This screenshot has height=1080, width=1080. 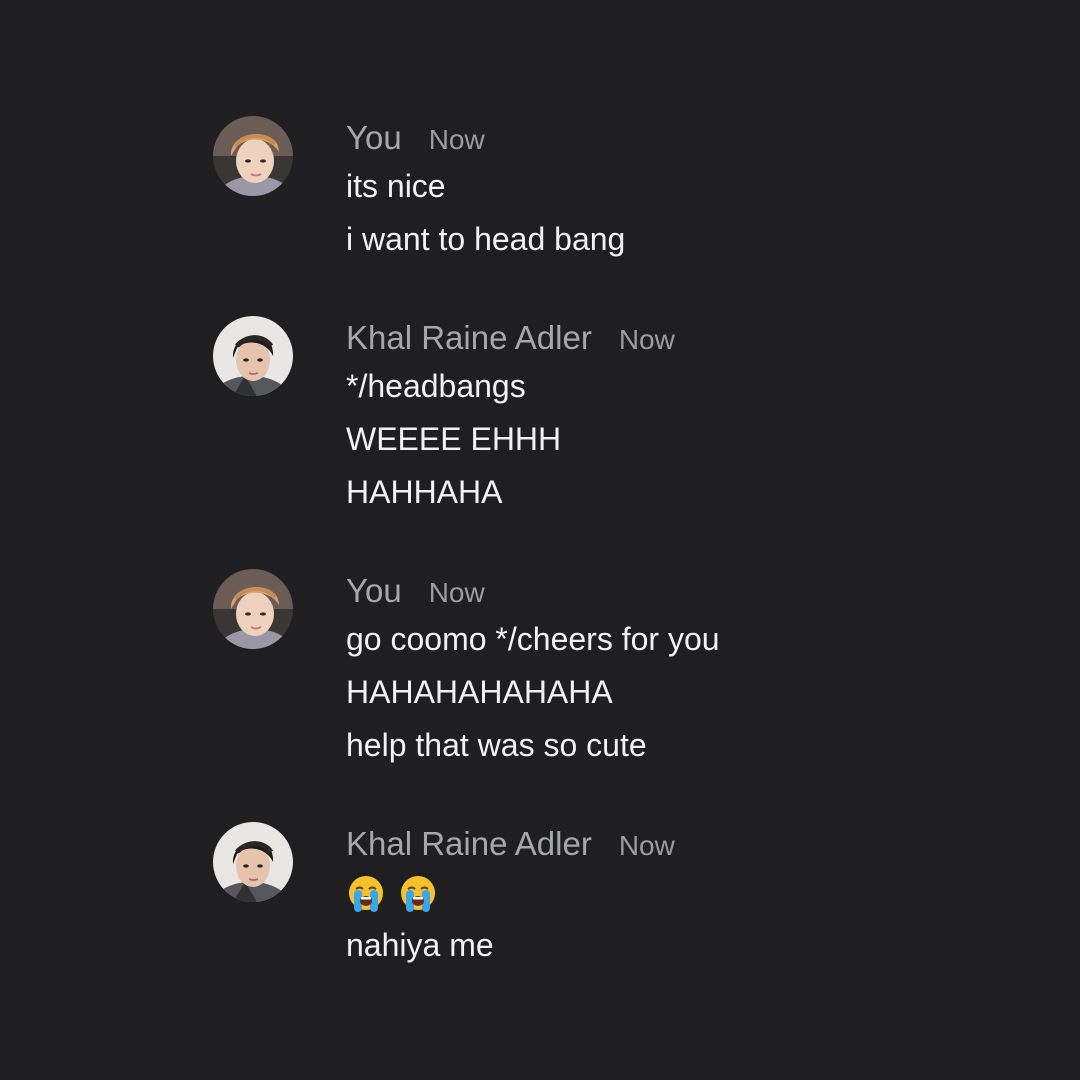 What do you see at coordinates (396, 186) in the screenshot?
I see `message-text: its nice` at bounding box center [396, 186].